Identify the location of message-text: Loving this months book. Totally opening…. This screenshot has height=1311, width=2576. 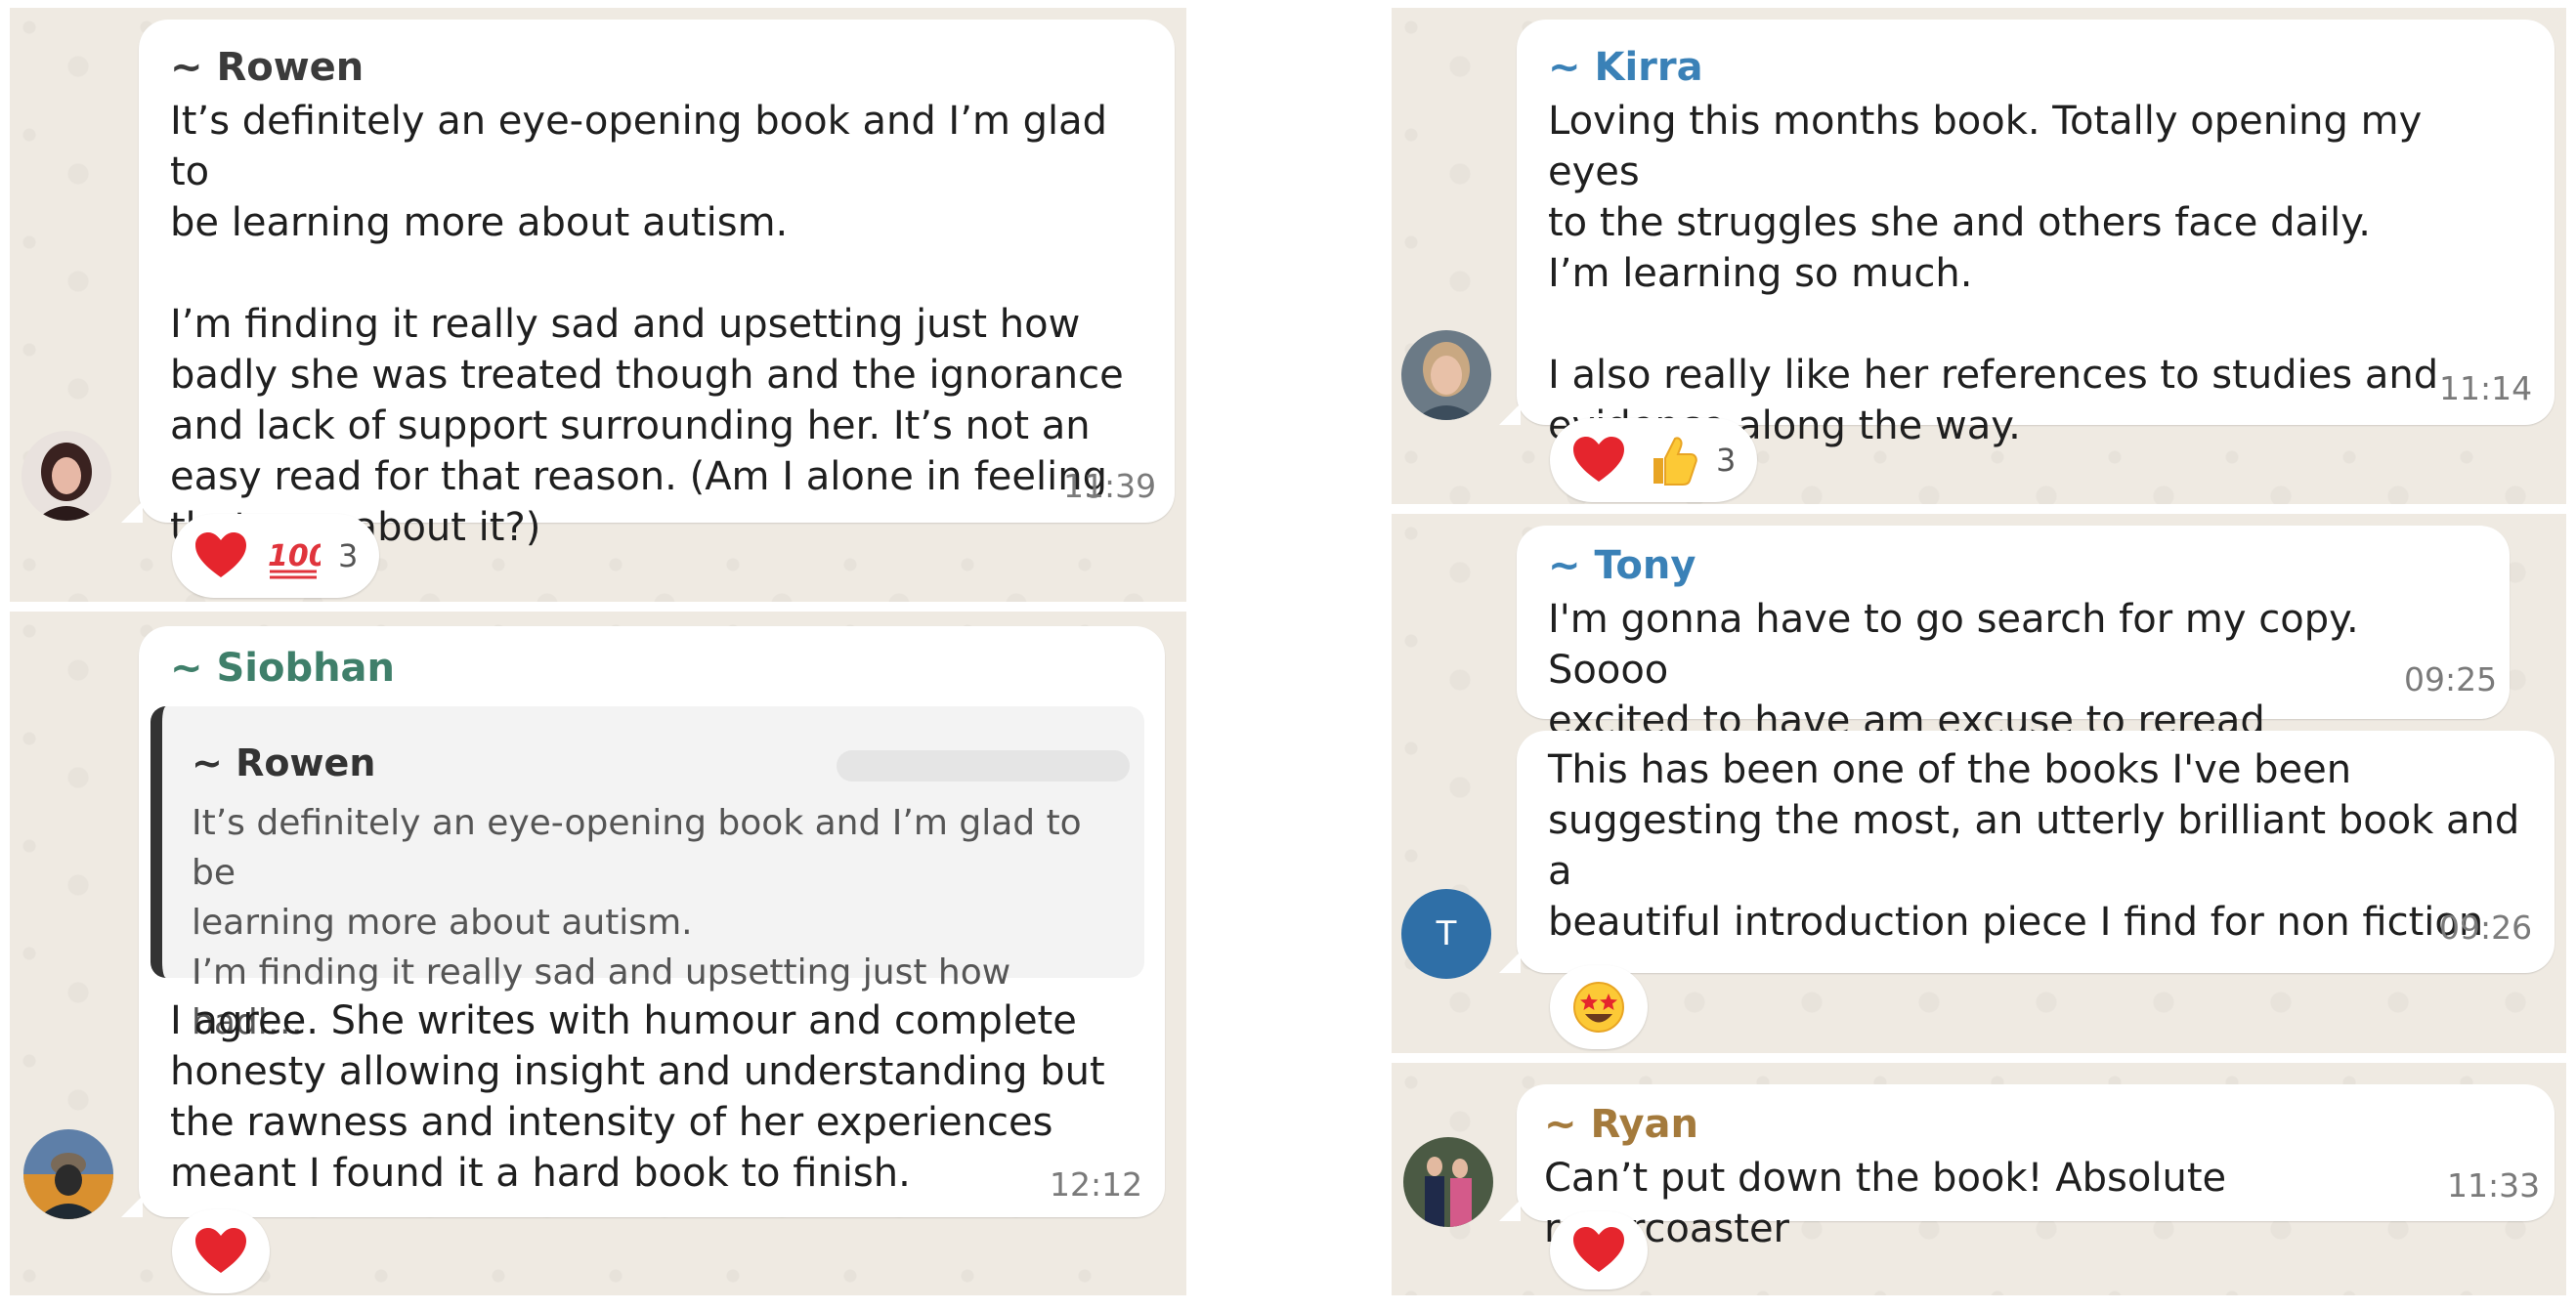
(1994, 273).